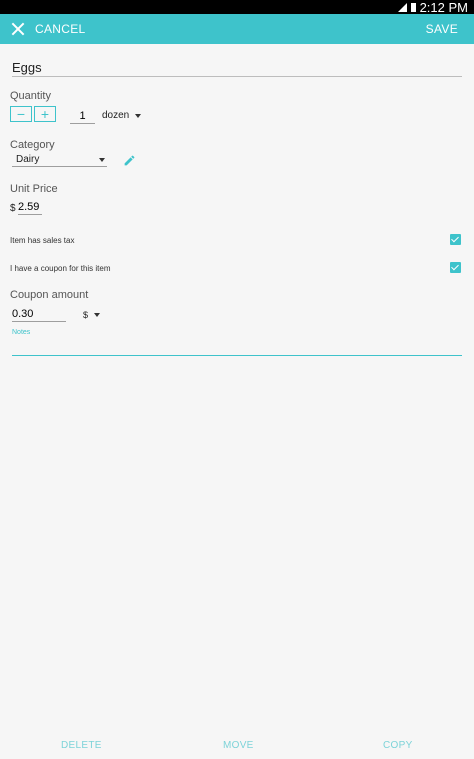 Image resolution: width=474 pixels, height=759 pixels. What do you see at coordinates (21, 114) in the screenshot?
I see `decrement-button: −` at bounding box center [21, 114].